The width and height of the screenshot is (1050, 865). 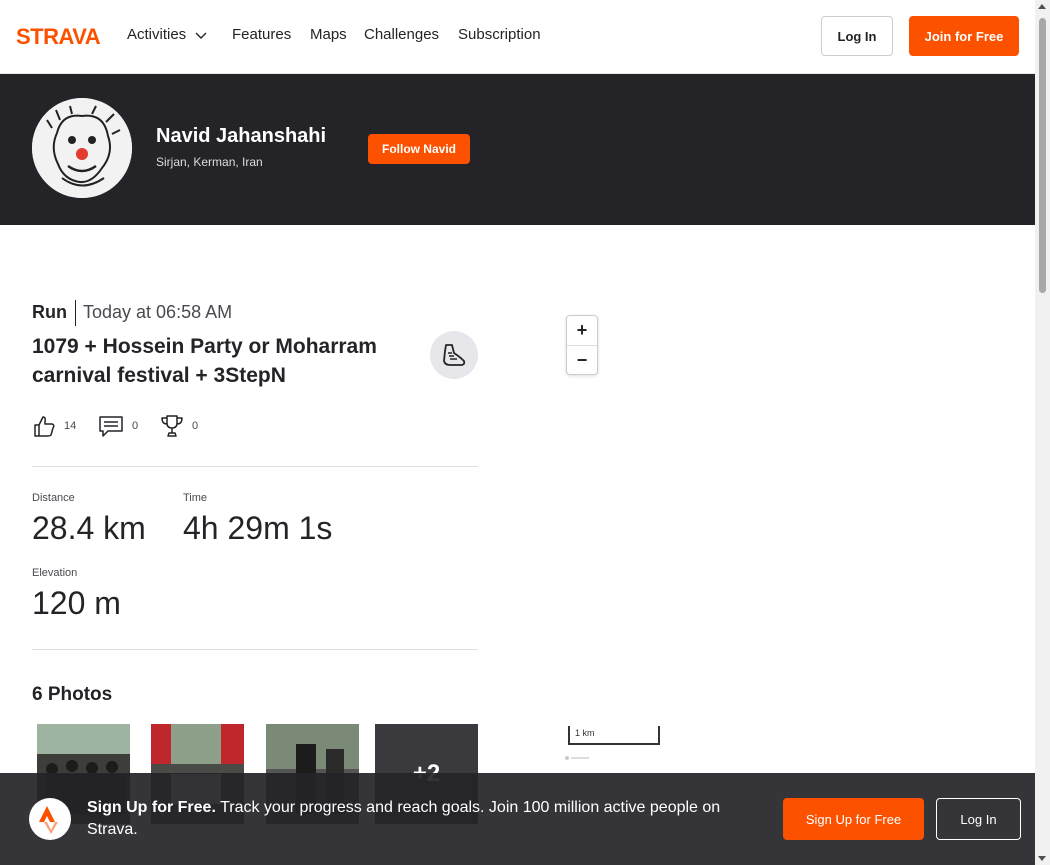 What do you see at coordinates (72, 694) in the screenshot?
I see `photos-title: 6 Photos` at bounding box center [72, 694].